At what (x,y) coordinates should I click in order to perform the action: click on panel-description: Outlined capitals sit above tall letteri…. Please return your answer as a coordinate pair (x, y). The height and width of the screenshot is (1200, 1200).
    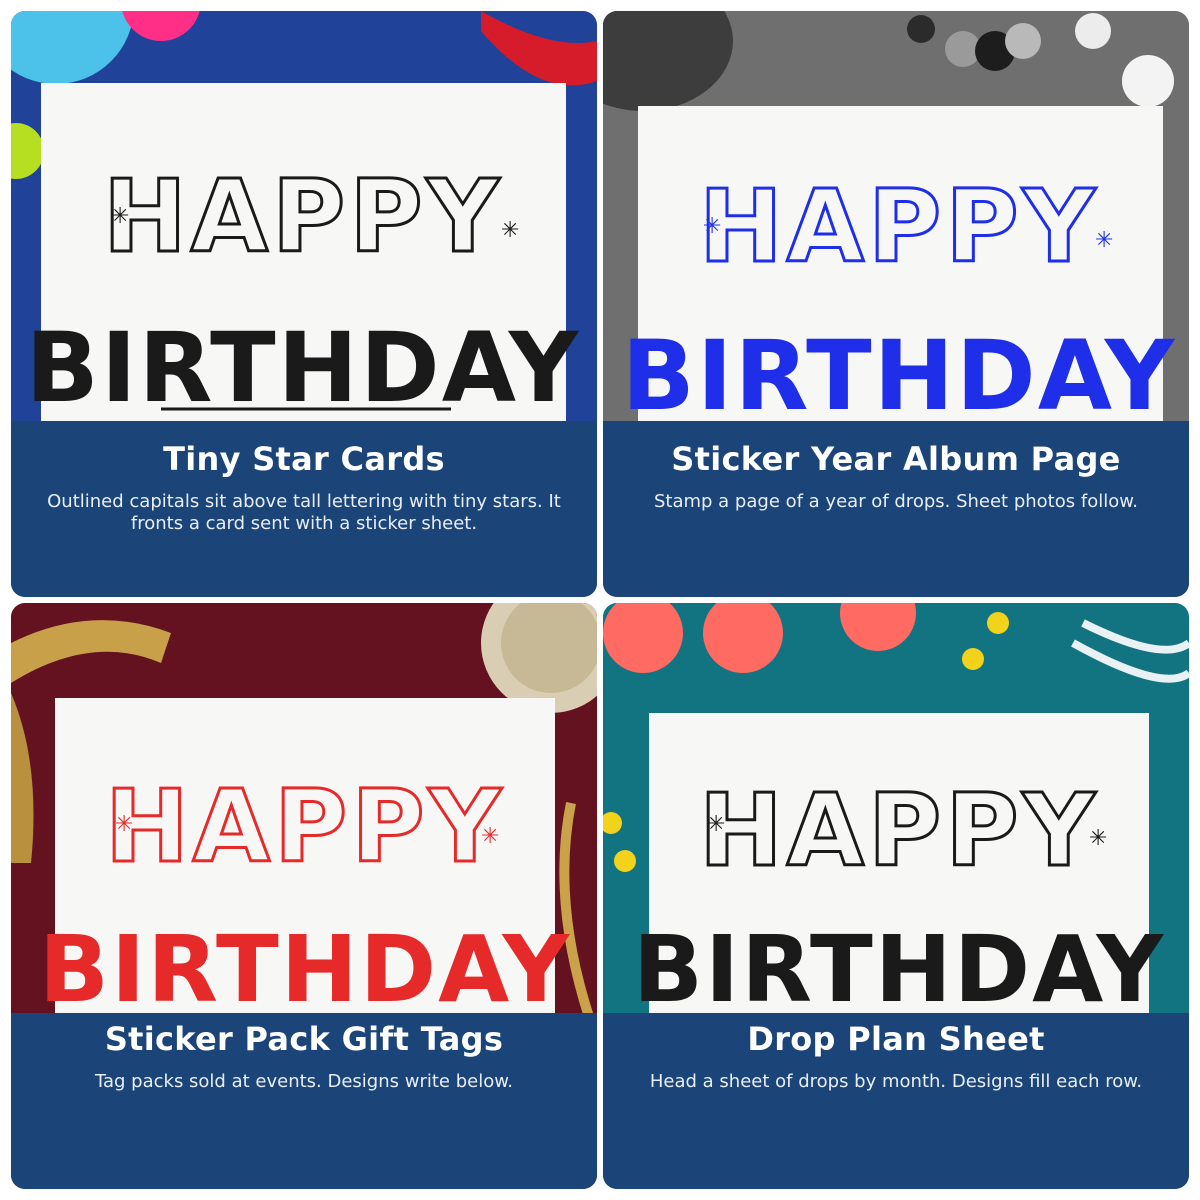
    Looking at the image, I should click on (304, 512).